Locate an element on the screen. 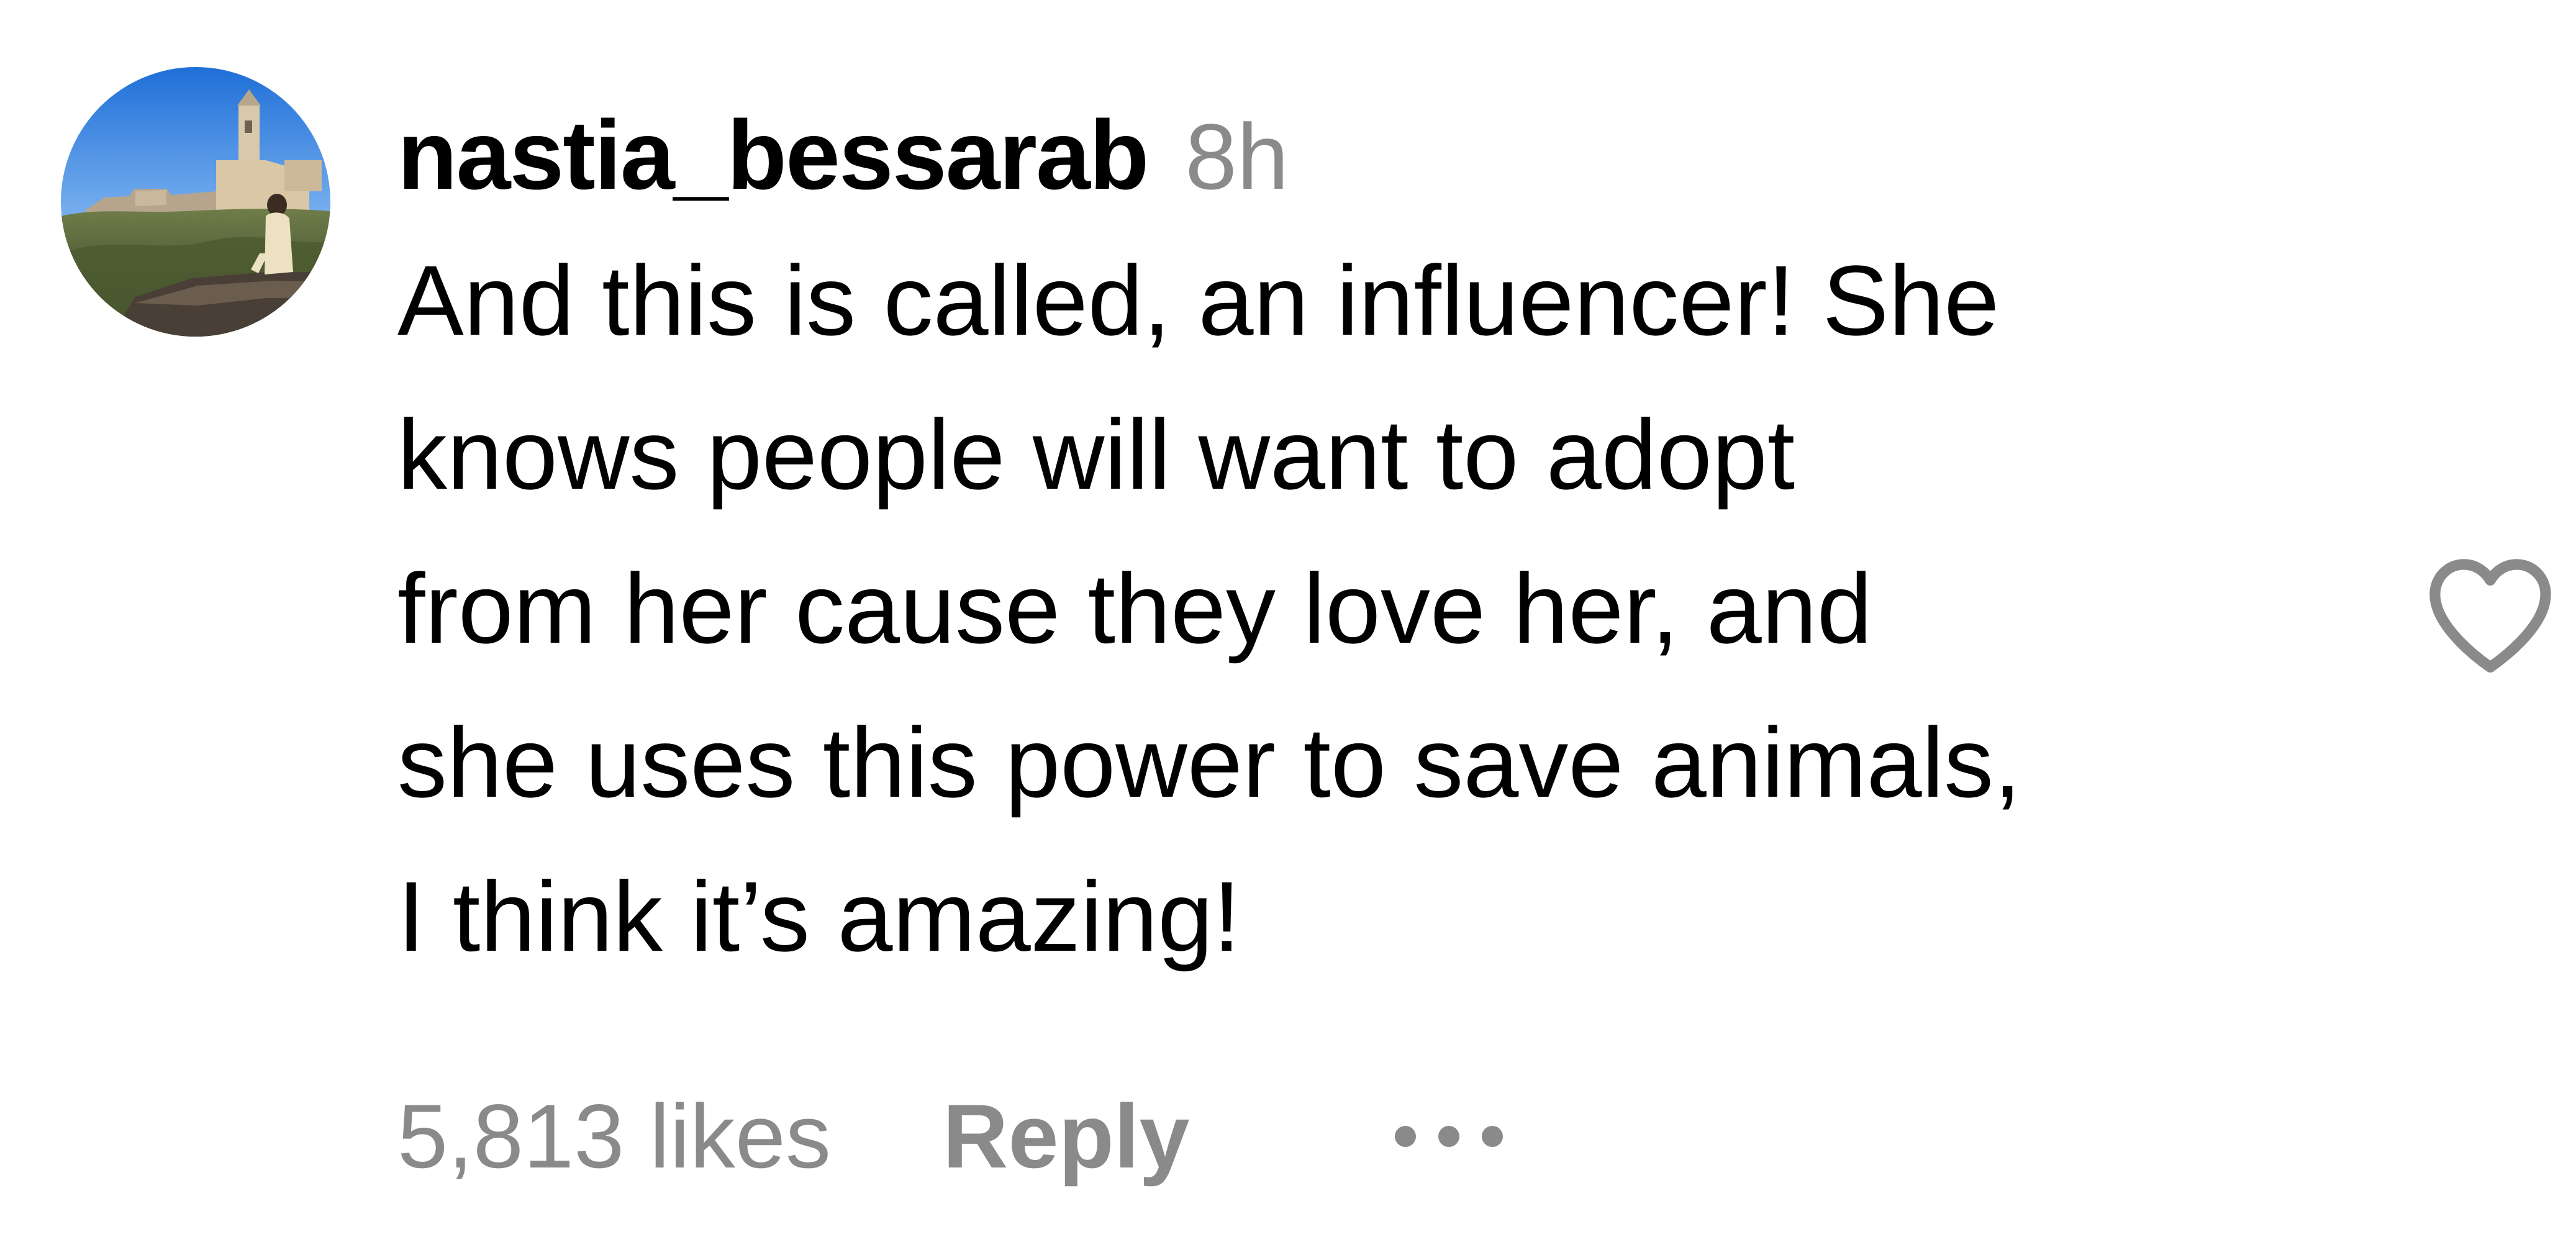 The width and height of the screenshot is (2576, 1242). comment-text-line: she uses this power to save animals, is located at coordinates (1209, 763).